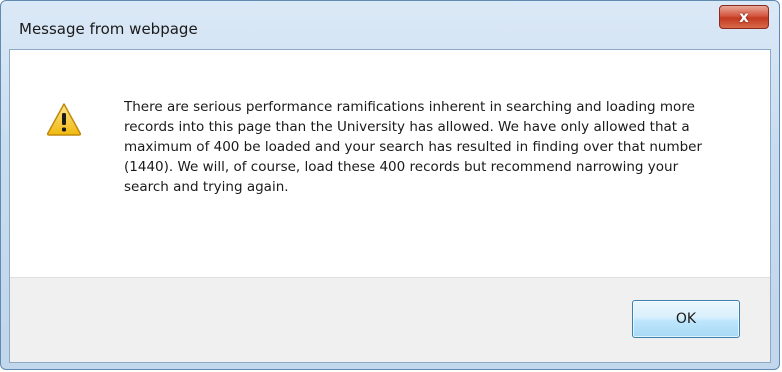 Image resolution: width=782 pixels, height=372 pixels. I want to click on warning-icon, so click(64, 119).